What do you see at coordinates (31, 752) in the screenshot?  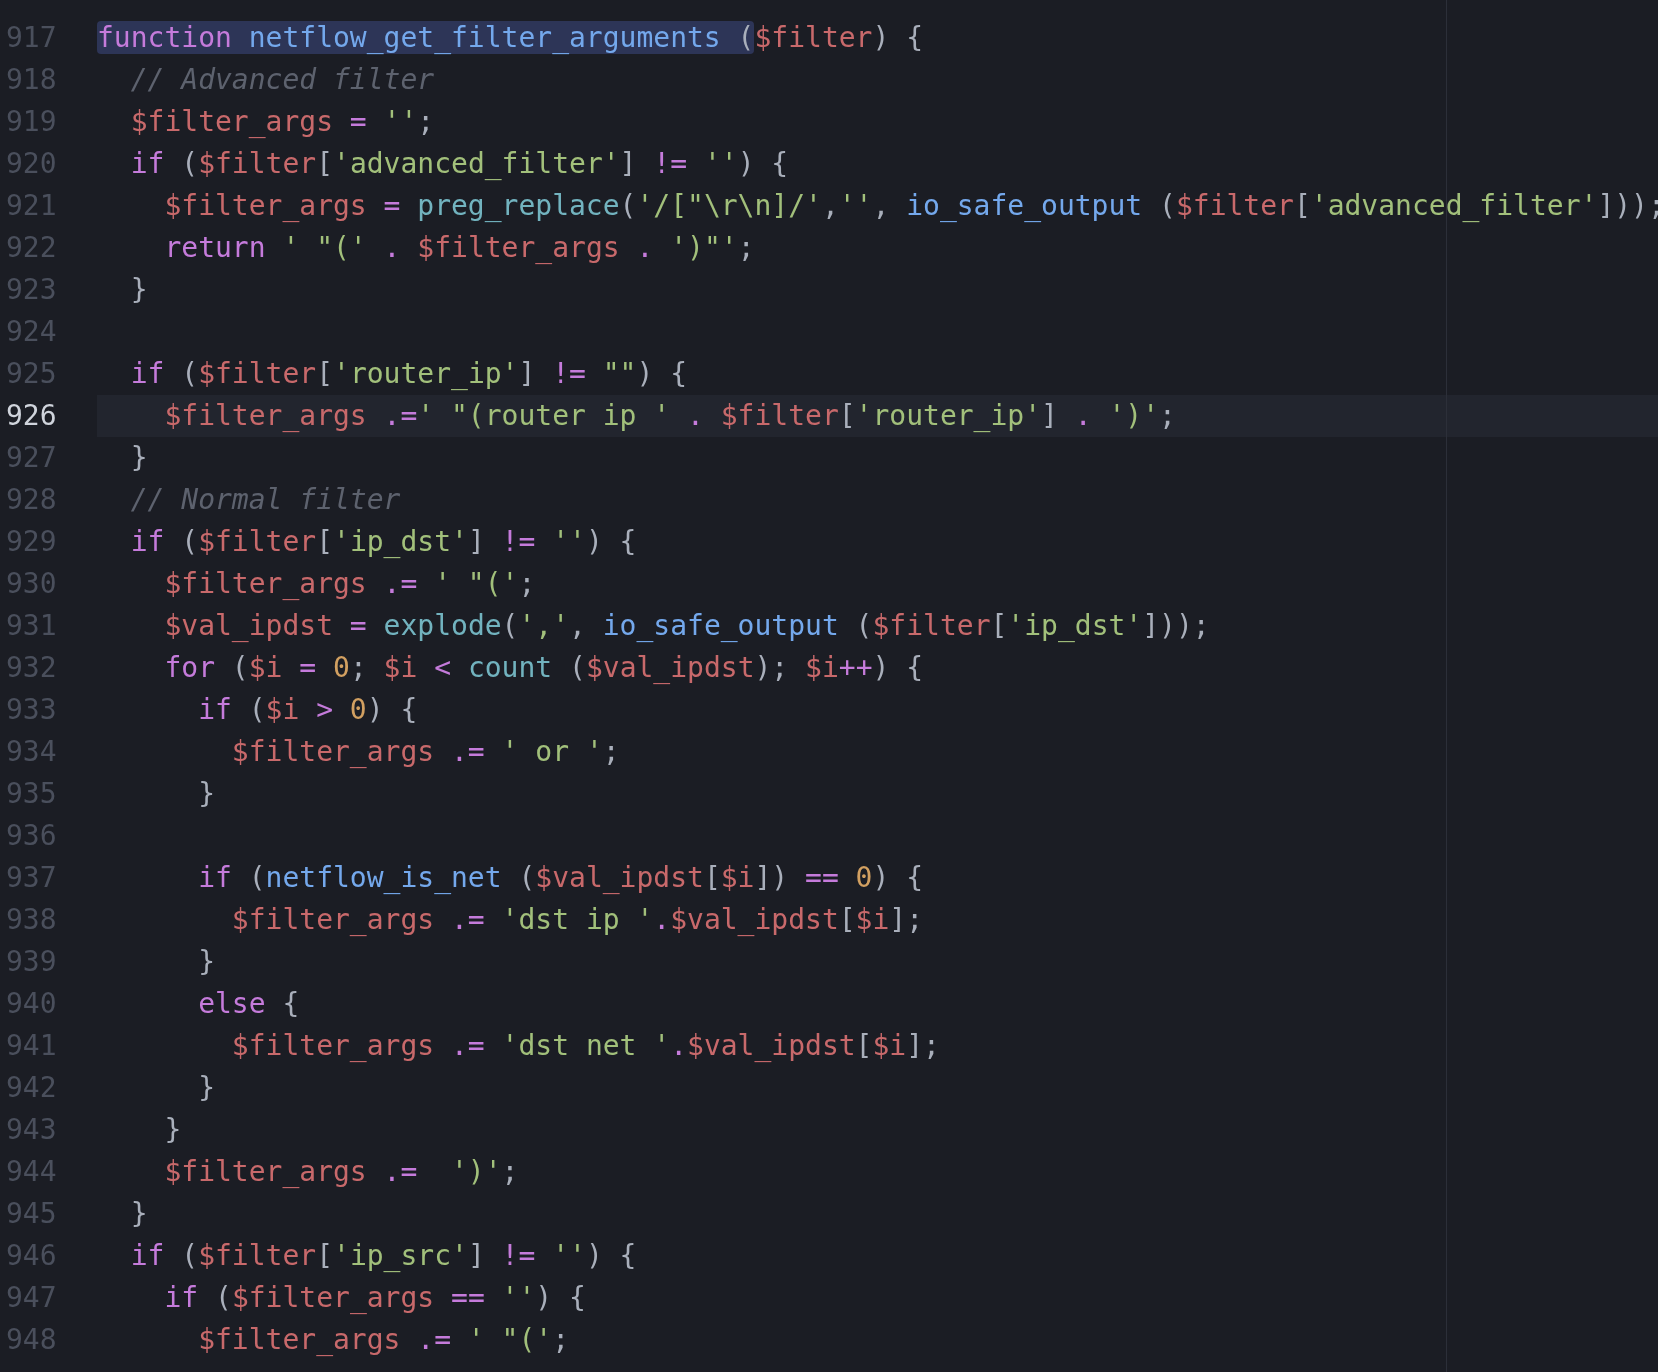 I see `line-number: 934` at bounding box center [31, 752].